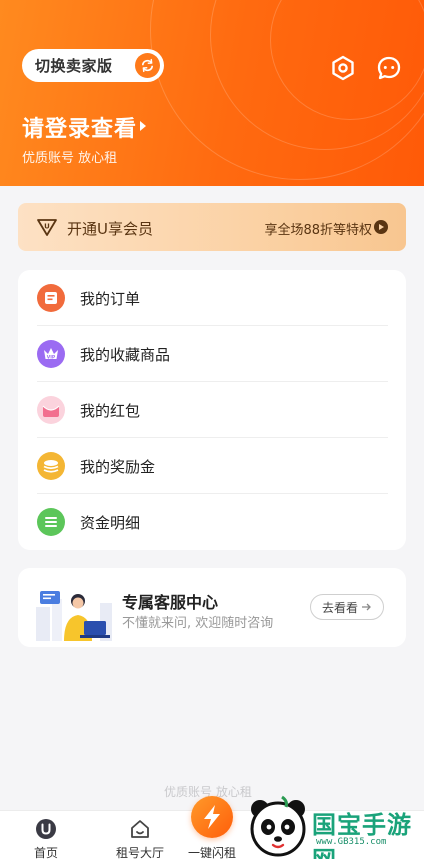  What do you see at coordinates (343, 68) in the screenshot?
I see `settings-hexagon-icon` at bounding box center [343, 68].